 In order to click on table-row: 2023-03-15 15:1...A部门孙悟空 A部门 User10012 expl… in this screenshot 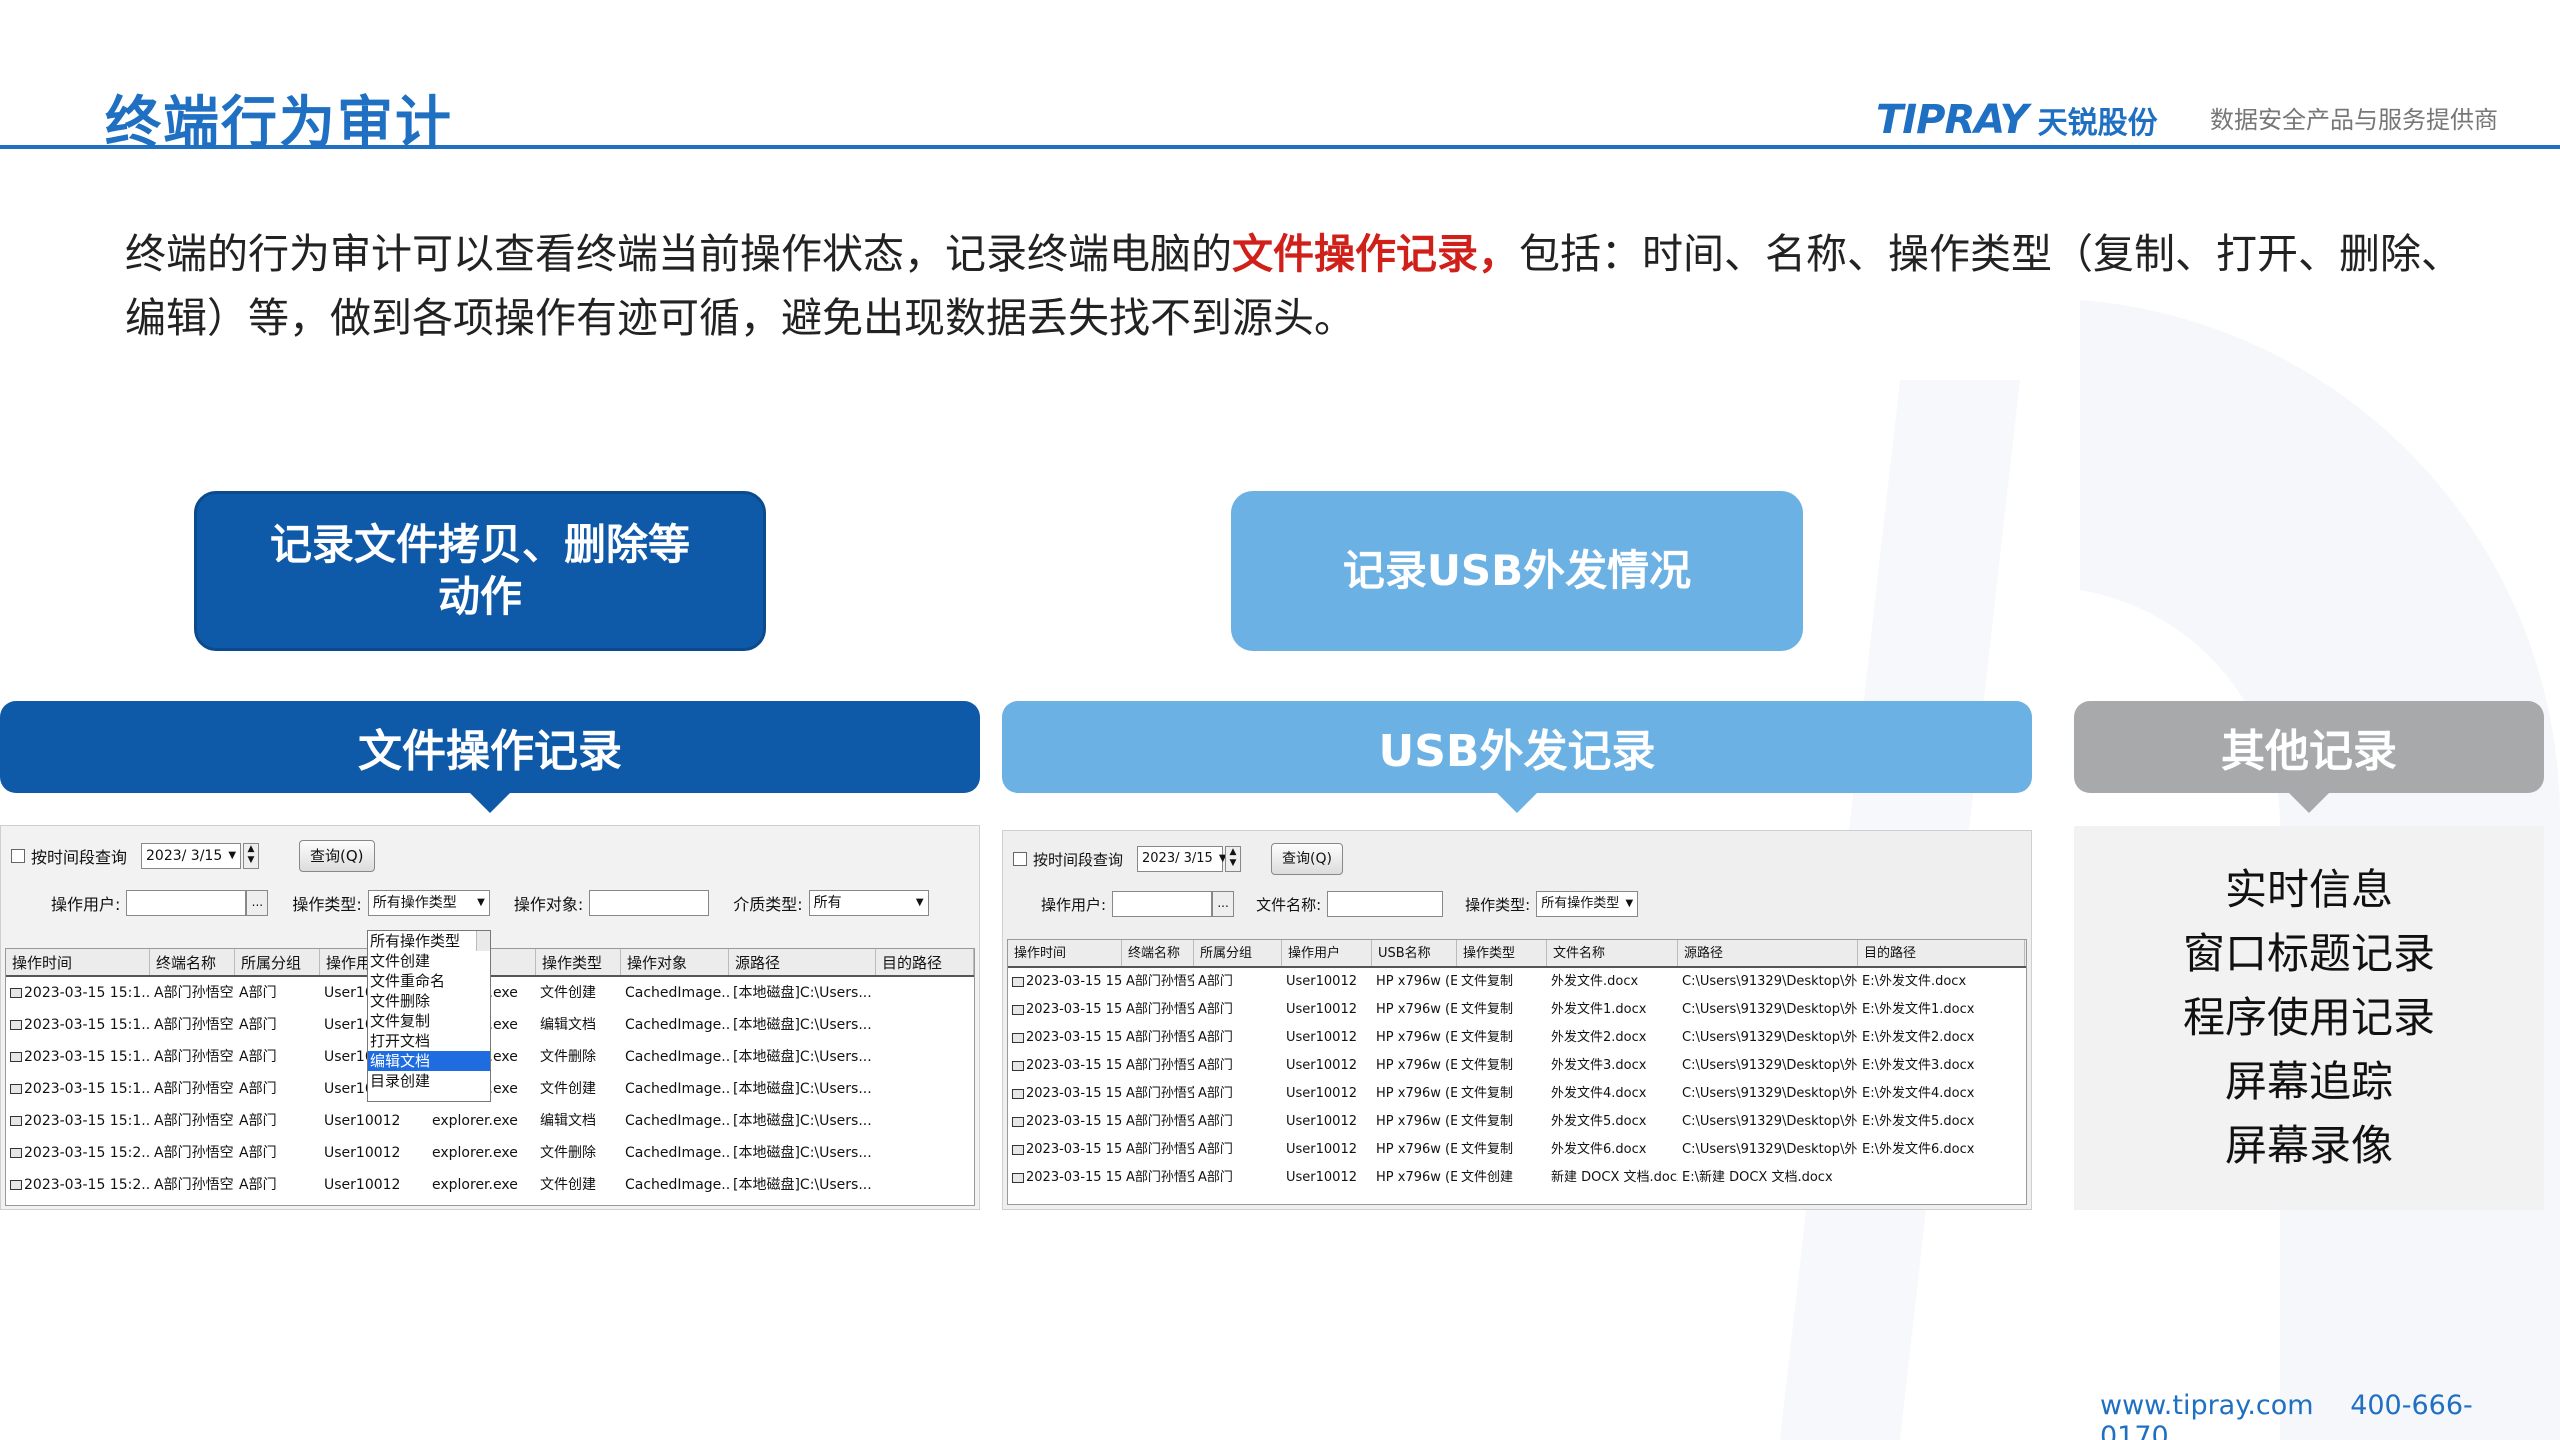, I will do `click(490, 1121)`.